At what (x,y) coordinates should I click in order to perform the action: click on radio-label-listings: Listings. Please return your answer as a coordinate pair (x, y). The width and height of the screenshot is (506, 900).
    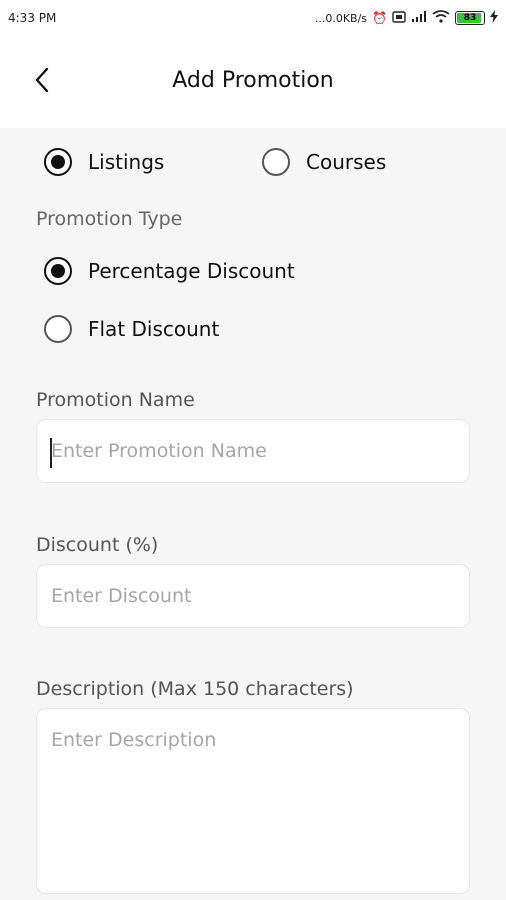
    Looking at the image, I should click on (126, 162).